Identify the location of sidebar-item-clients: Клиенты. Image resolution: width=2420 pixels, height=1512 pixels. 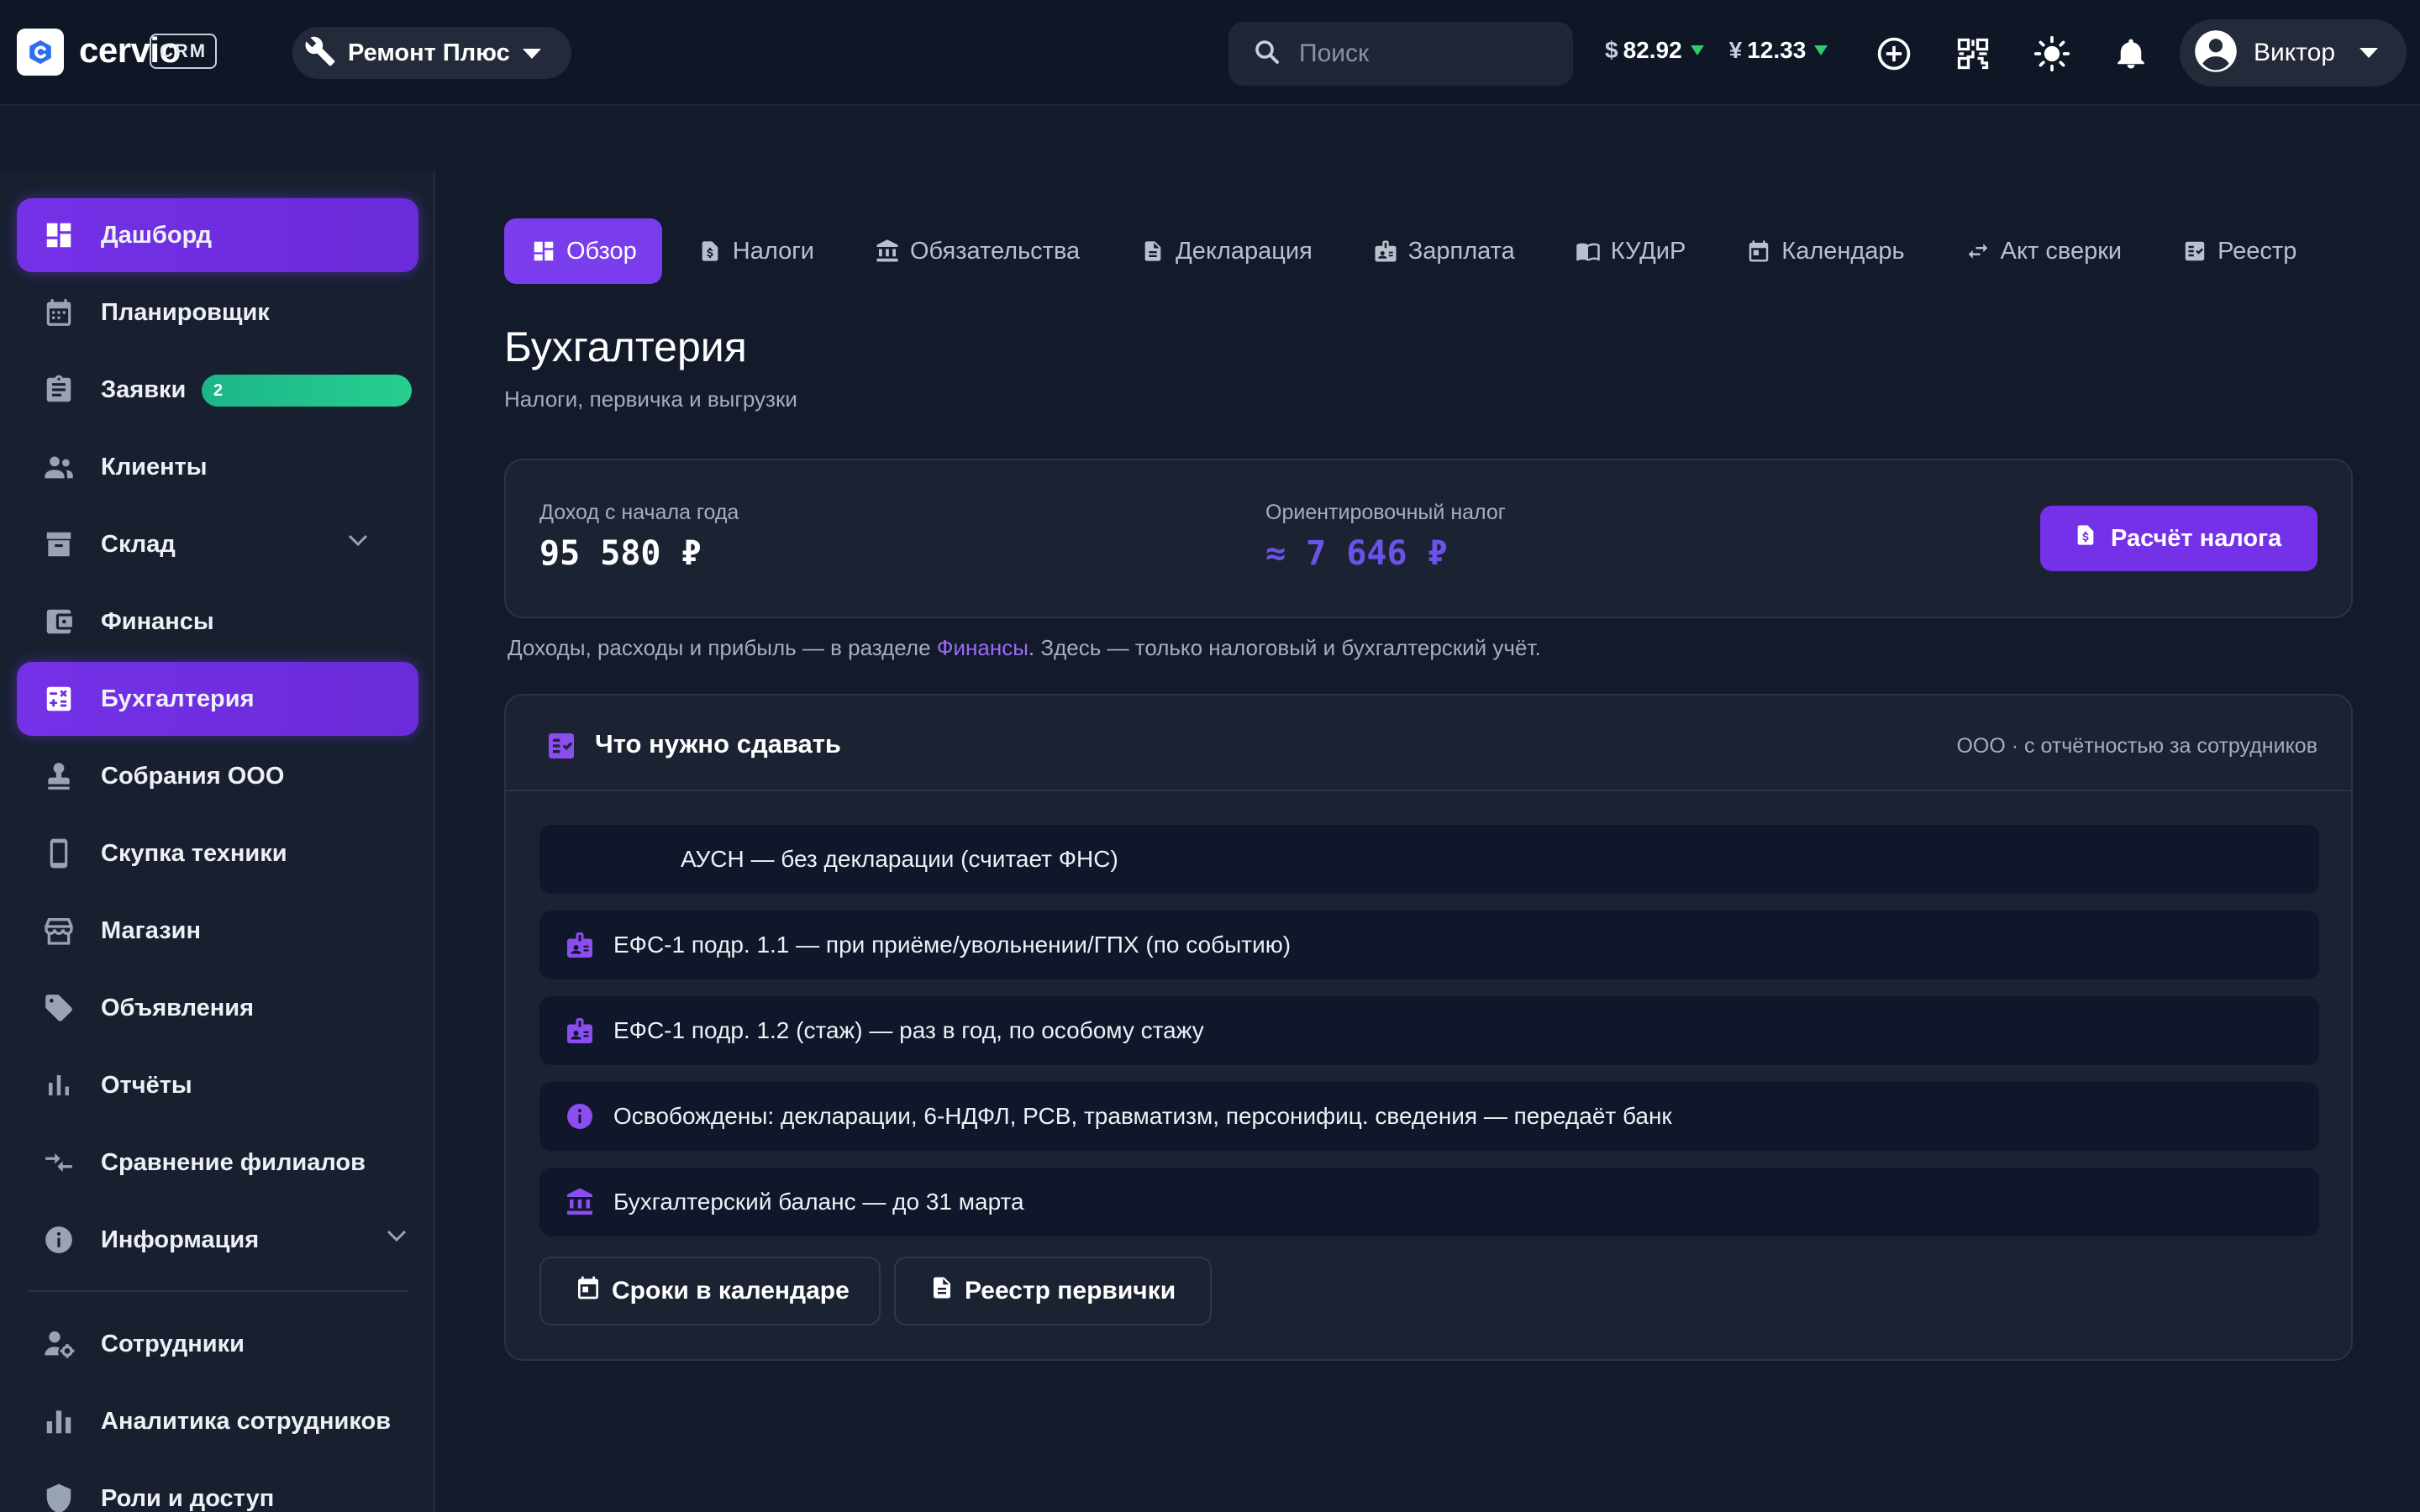
(218, 467).